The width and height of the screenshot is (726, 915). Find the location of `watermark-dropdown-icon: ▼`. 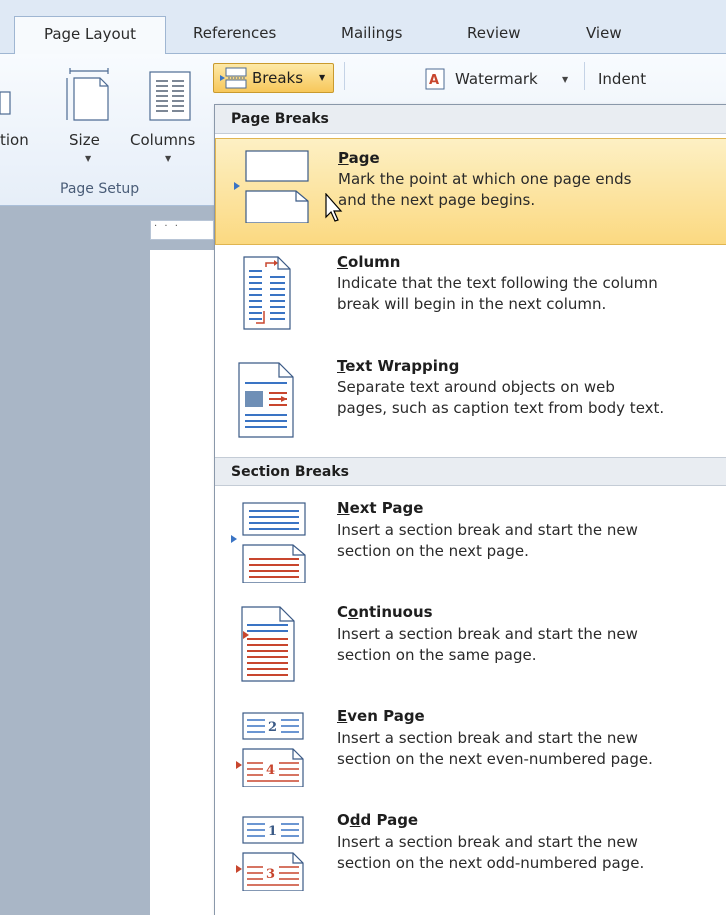

watermark-dropdown-icon: ▼ is located at coordinates (565, 79).